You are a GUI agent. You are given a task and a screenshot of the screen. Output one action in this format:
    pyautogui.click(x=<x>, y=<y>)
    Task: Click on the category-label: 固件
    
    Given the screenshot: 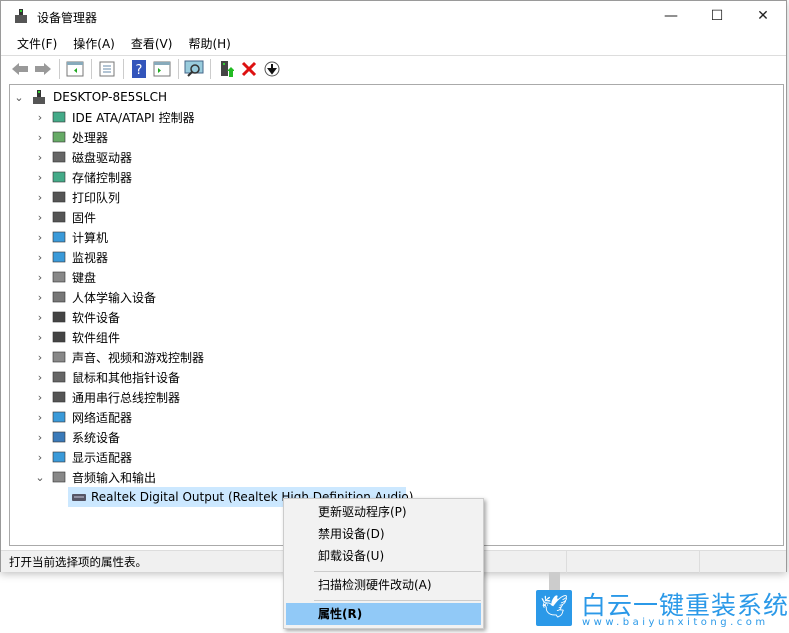 What is the action you would take?
    pyautogui.click(x=84, y=217)
    